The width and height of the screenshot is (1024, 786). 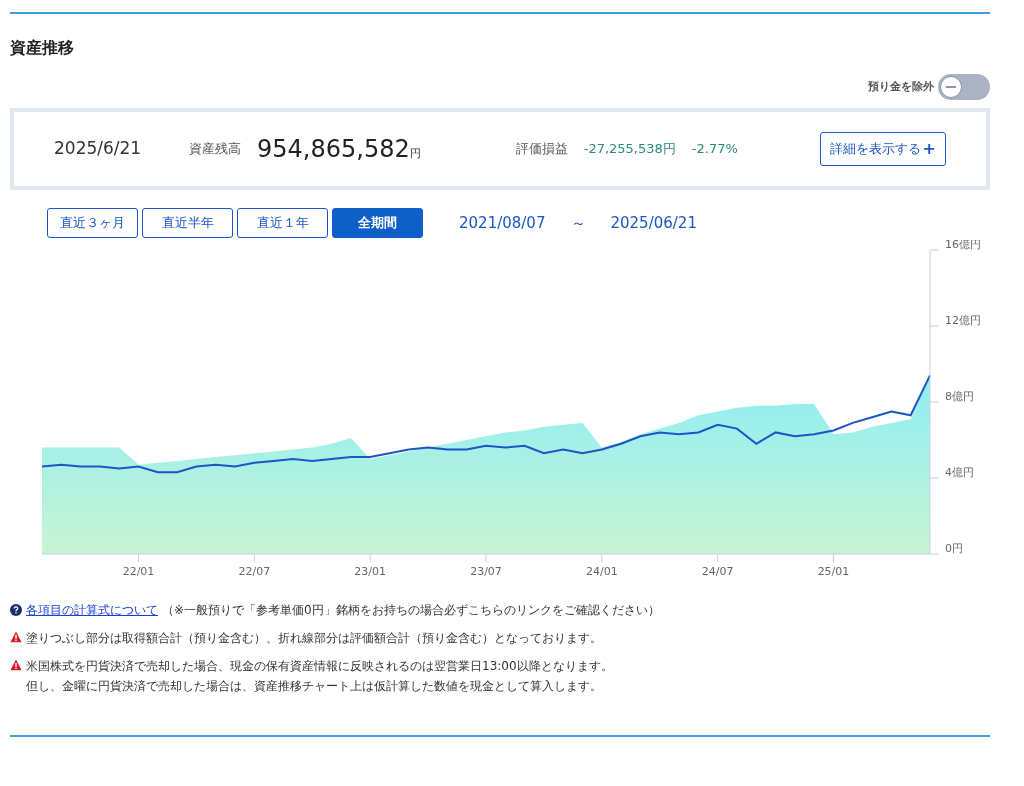 I want to click on toggle-switch, so click(x=964, y=87).